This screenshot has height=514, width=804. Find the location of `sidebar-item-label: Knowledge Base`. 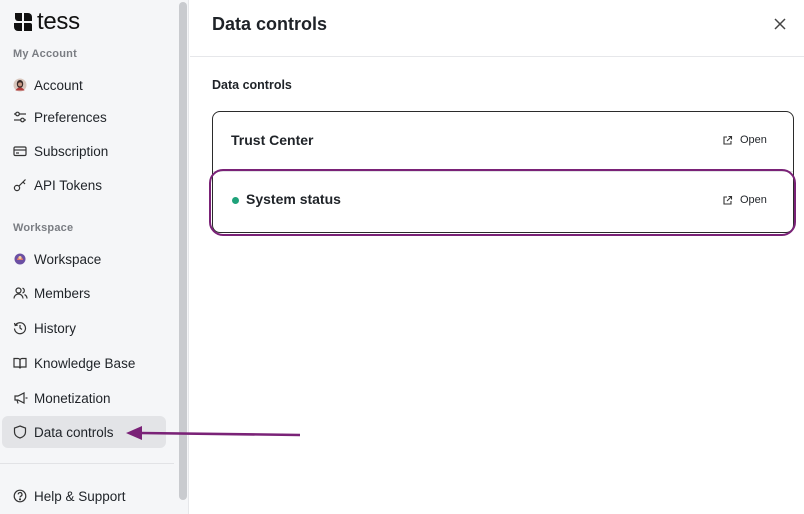

sidebar-item-label: Knowledge Base is located at coordinates (85, 363).